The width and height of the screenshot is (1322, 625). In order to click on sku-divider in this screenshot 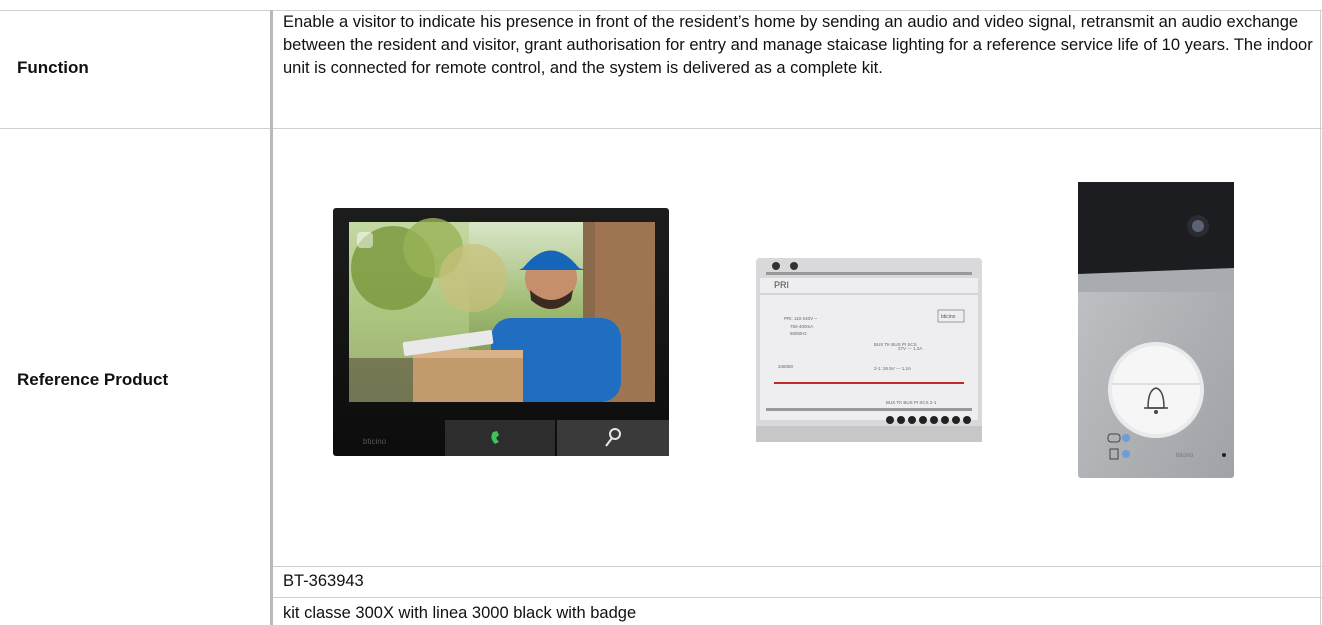, I will do `click(797, 566)`.